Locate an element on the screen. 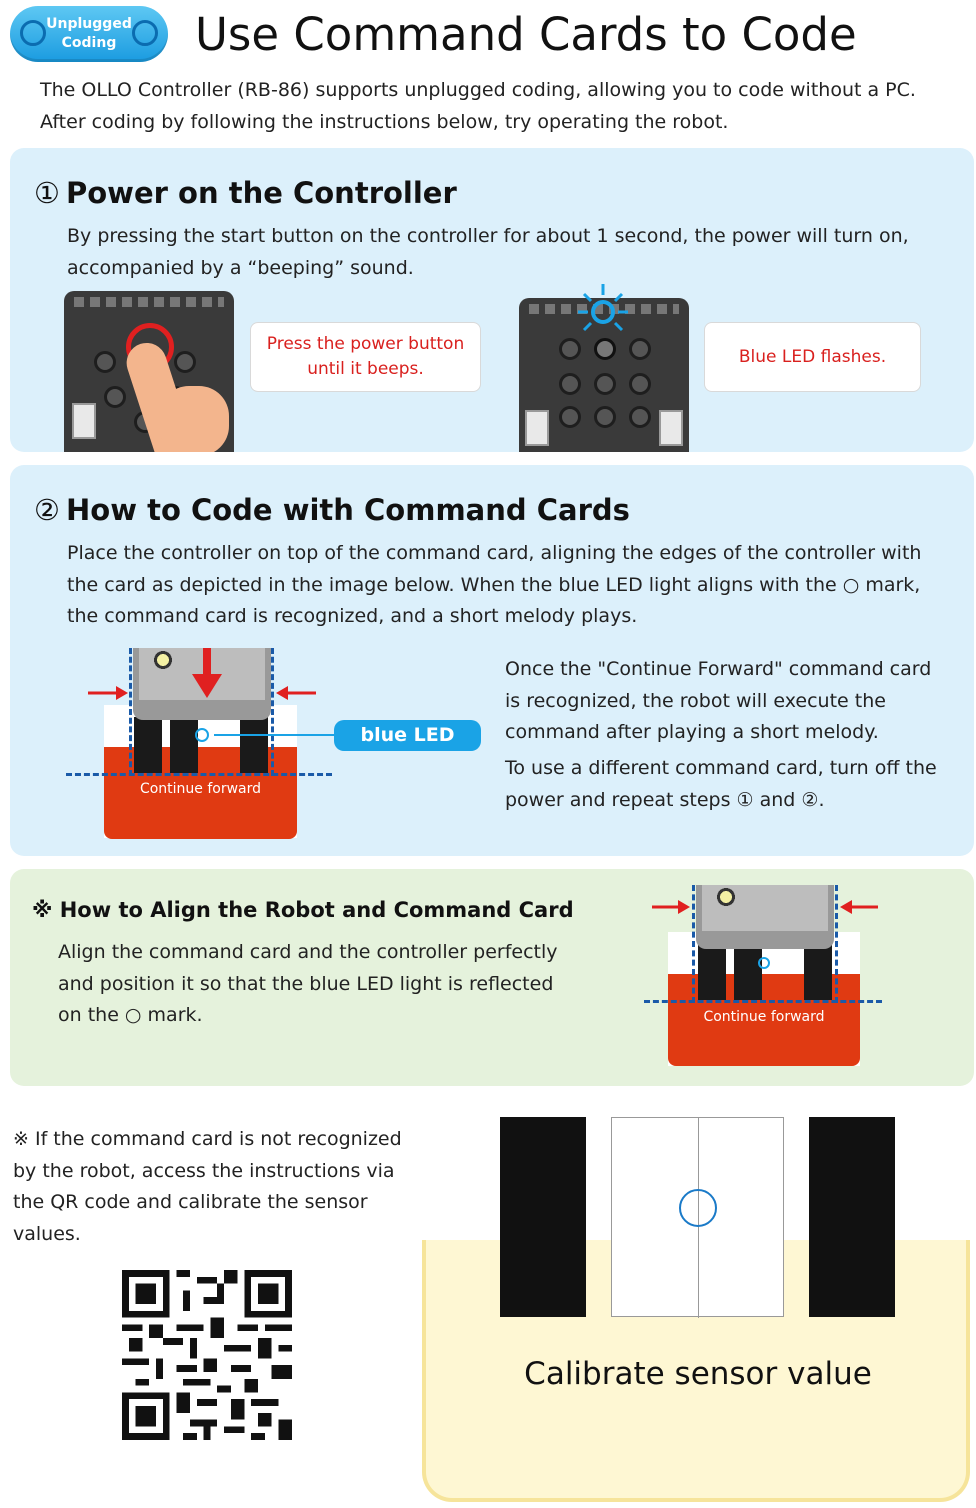  page-title: Use Command Cards to Code is located at coordinates (526, 34).